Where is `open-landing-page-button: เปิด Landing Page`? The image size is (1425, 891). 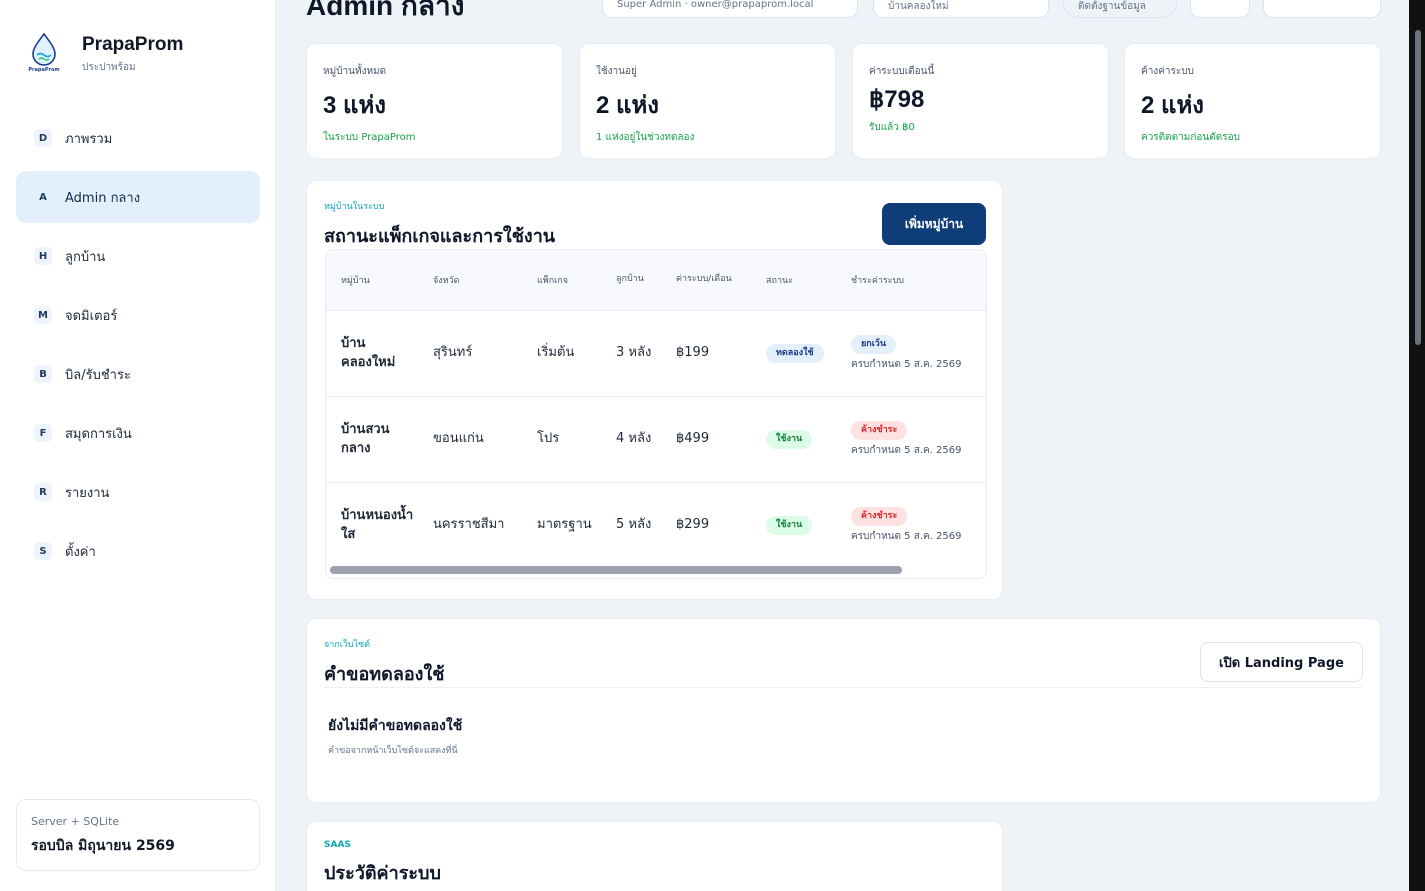
open-landing-page-button: เปิด Landing Page is located at coordinates (1281, 662).